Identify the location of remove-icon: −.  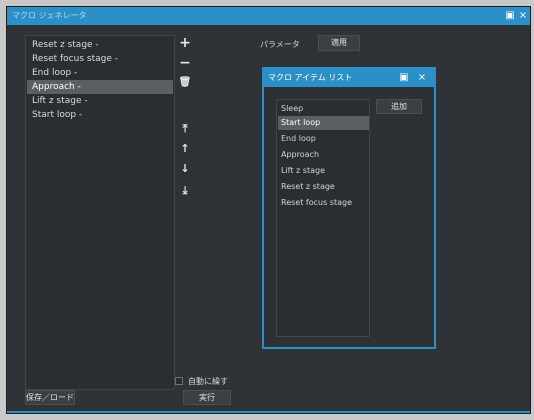
(185, 63).